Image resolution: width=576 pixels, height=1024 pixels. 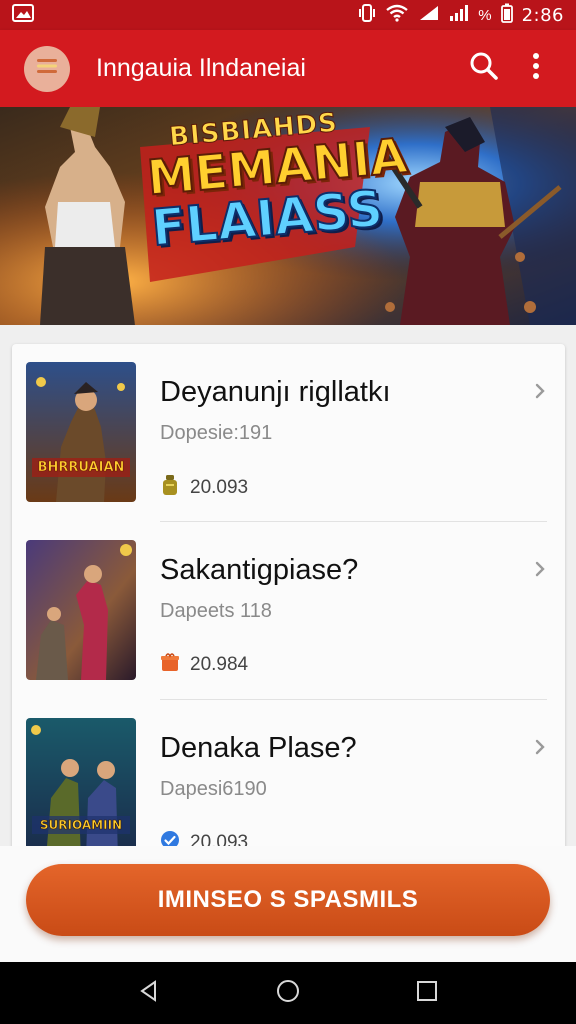 I want to click on menu-button, so click(x=47, y=68).